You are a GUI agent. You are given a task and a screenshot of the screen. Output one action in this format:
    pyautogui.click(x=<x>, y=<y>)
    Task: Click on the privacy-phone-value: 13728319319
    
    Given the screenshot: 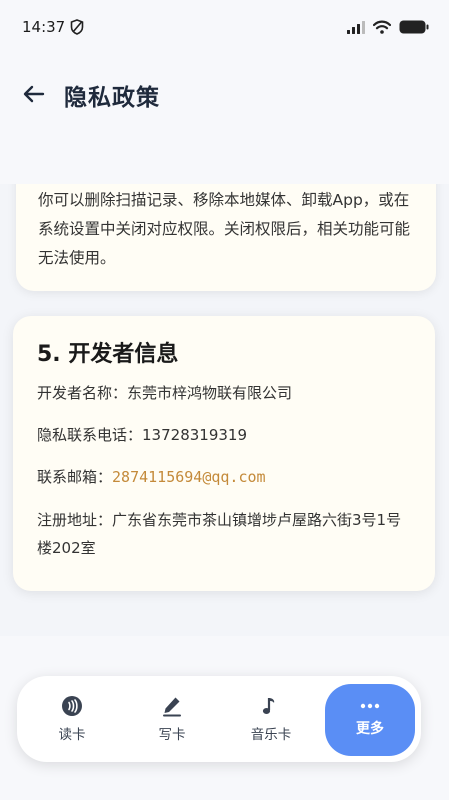 What is the action you would take?
    pyautogui.click(x=194, y=435)
    